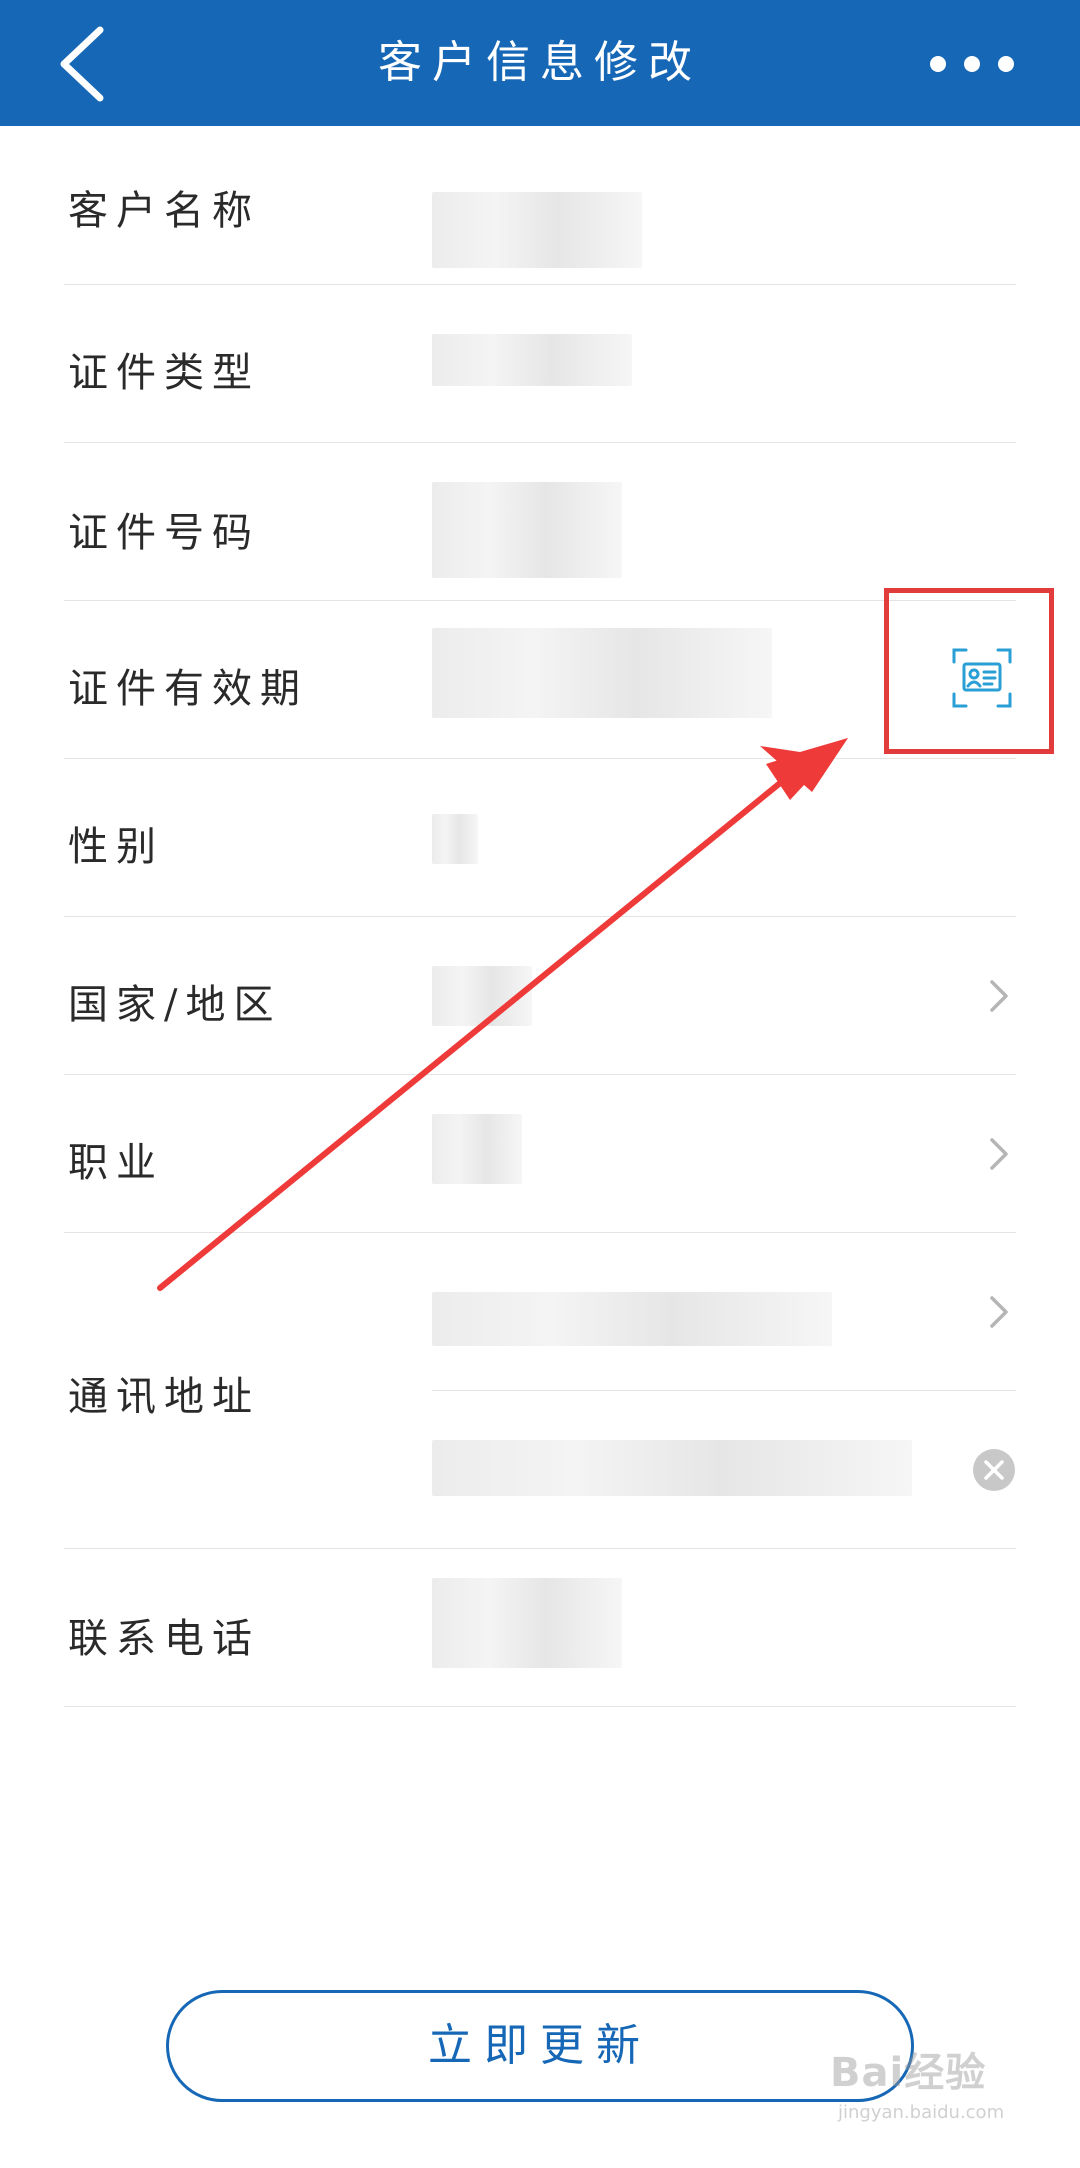  I want to click on row-id-type: 证件类型, so click(540, 363).